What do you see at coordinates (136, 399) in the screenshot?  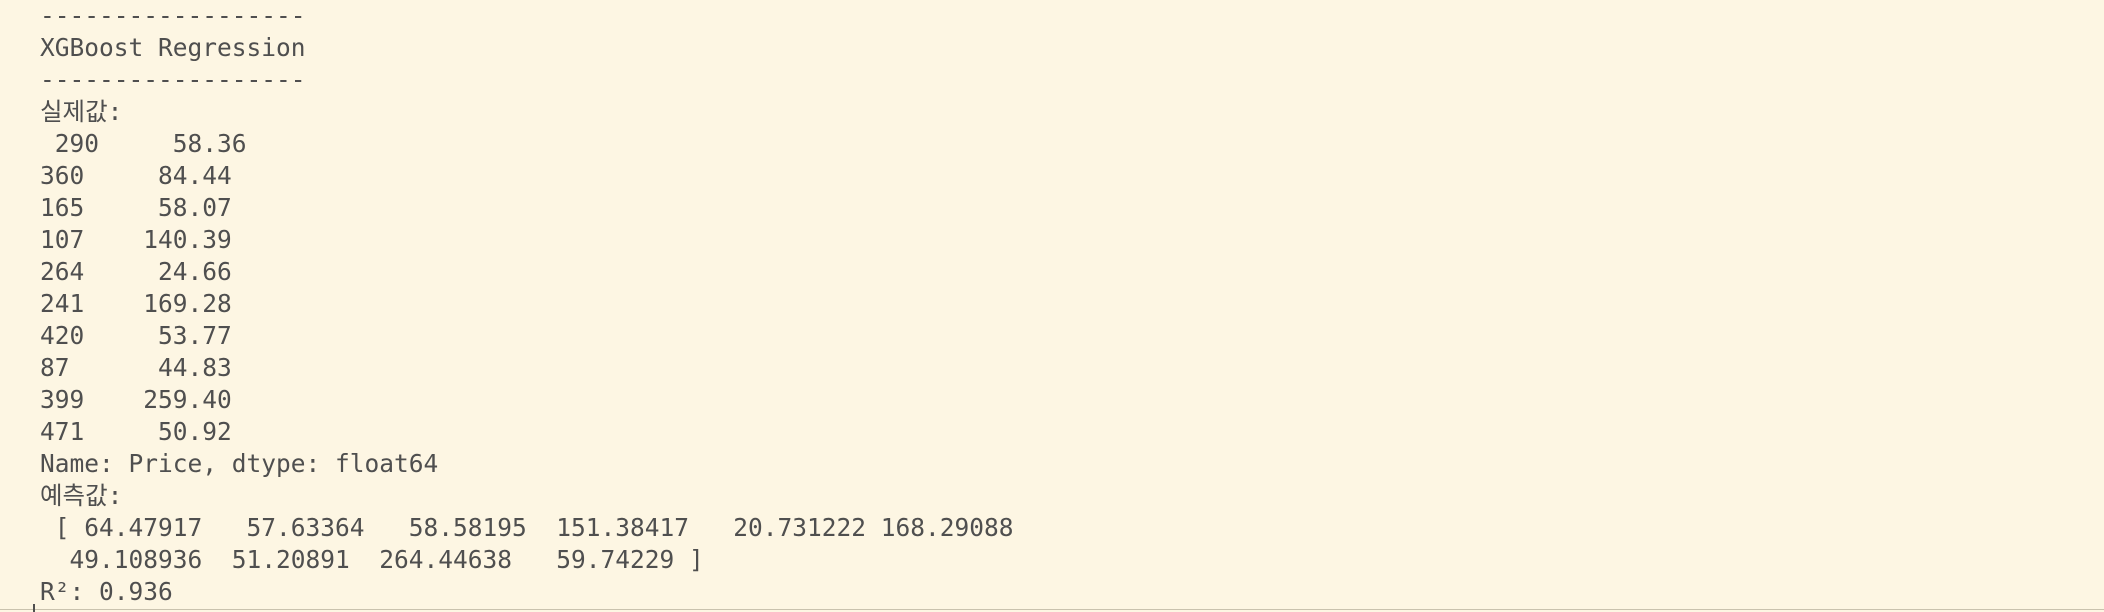 I see `actual-value-row: 399 259.40` at bounding box center [136, 399].